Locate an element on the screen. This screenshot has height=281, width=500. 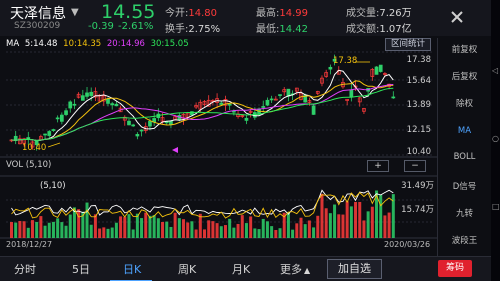
panel-item-band-king: 波段王 is located at coordinates (464, 240).